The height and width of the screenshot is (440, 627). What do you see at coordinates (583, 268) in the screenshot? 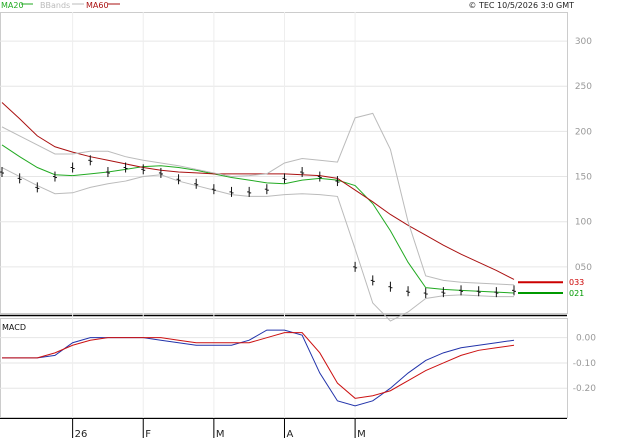
I see `price-y-tick-label: 050` at bounding box center [583, 268].